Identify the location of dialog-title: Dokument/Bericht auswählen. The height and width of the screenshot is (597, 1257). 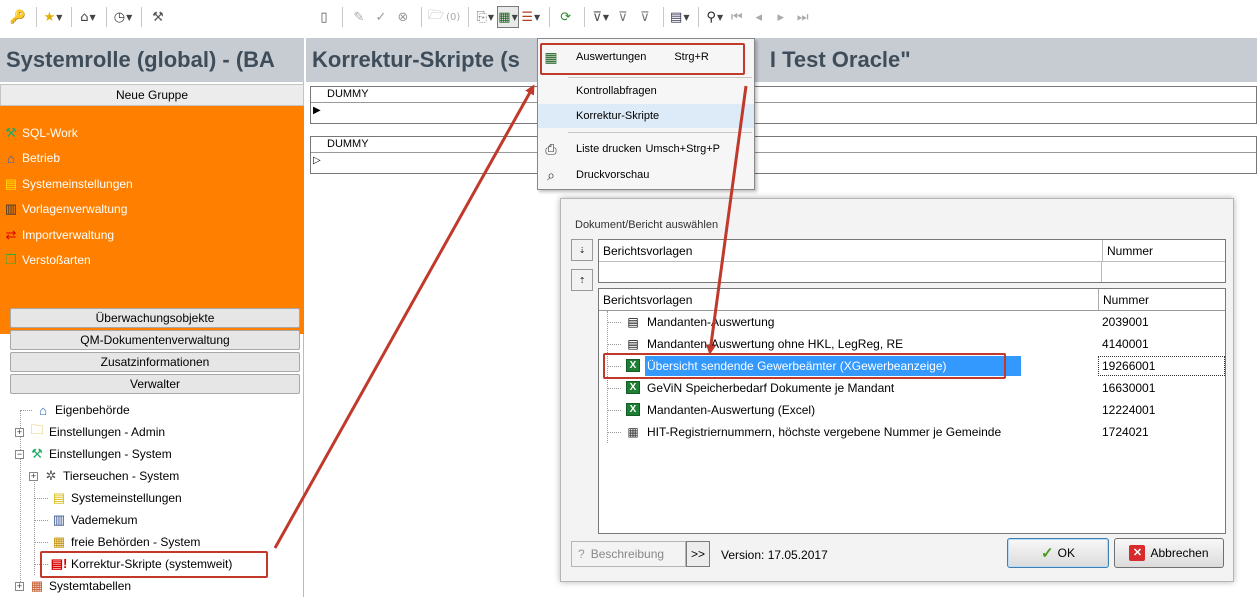
(647, 225).